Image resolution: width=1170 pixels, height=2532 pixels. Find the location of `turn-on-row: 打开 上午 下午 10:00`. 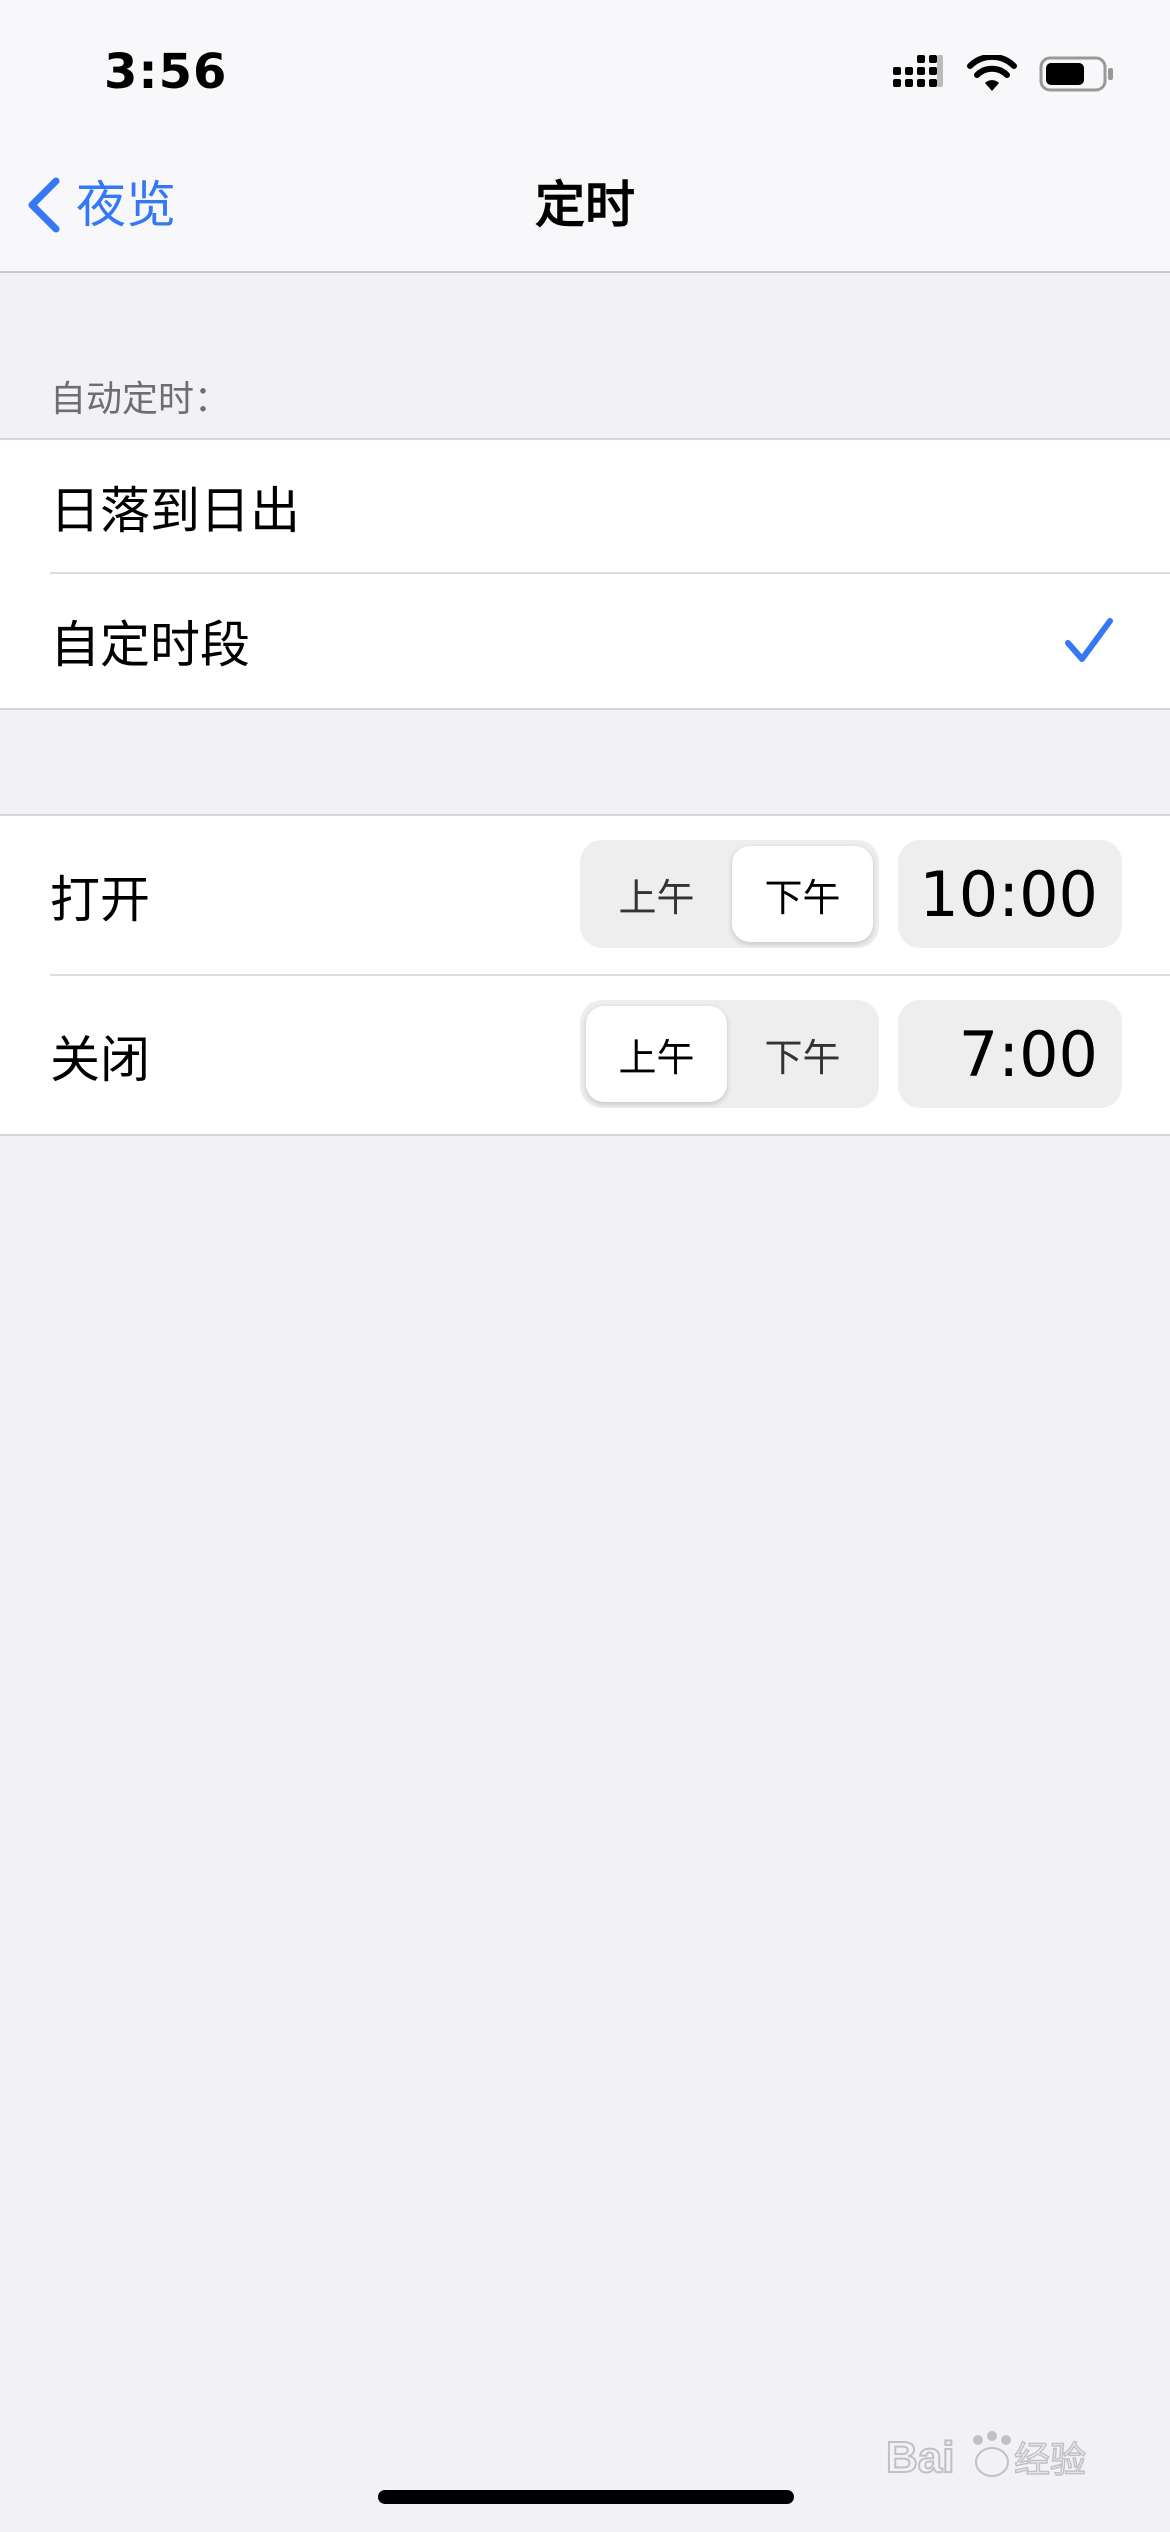

turn-on-row: 打开 上午 下午 10:00 is located at coordinates (585, 895).